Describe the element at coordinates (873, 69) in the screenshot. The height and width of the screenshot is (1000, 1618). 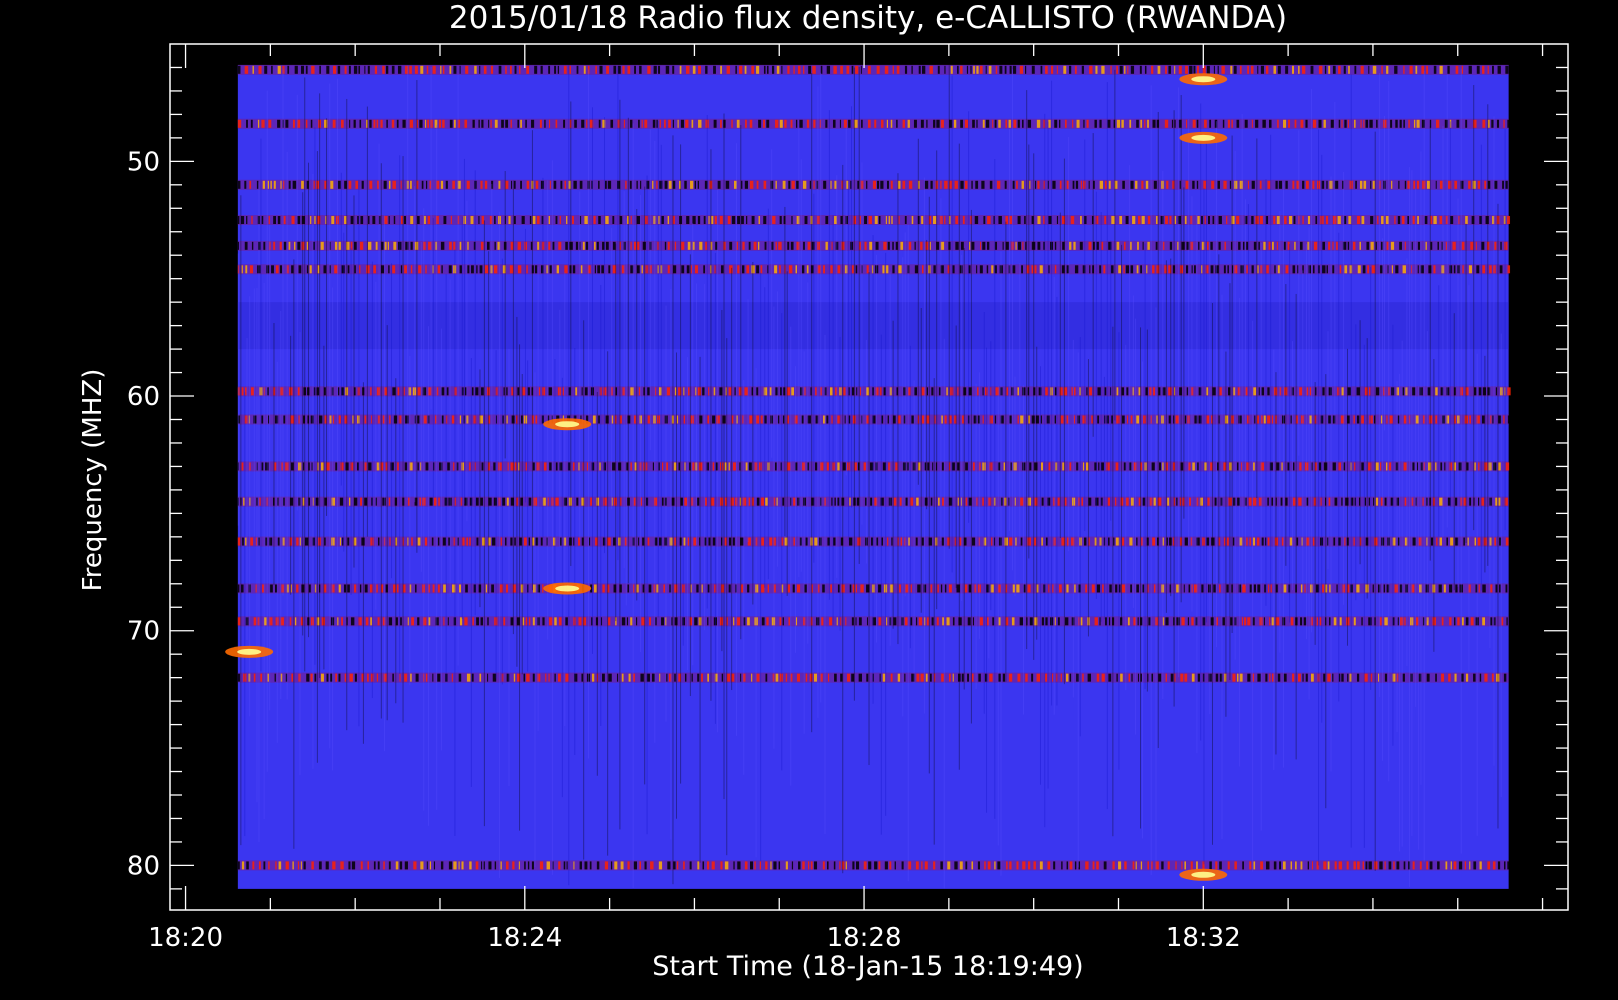
I see `band-46.1mhz` at that location.